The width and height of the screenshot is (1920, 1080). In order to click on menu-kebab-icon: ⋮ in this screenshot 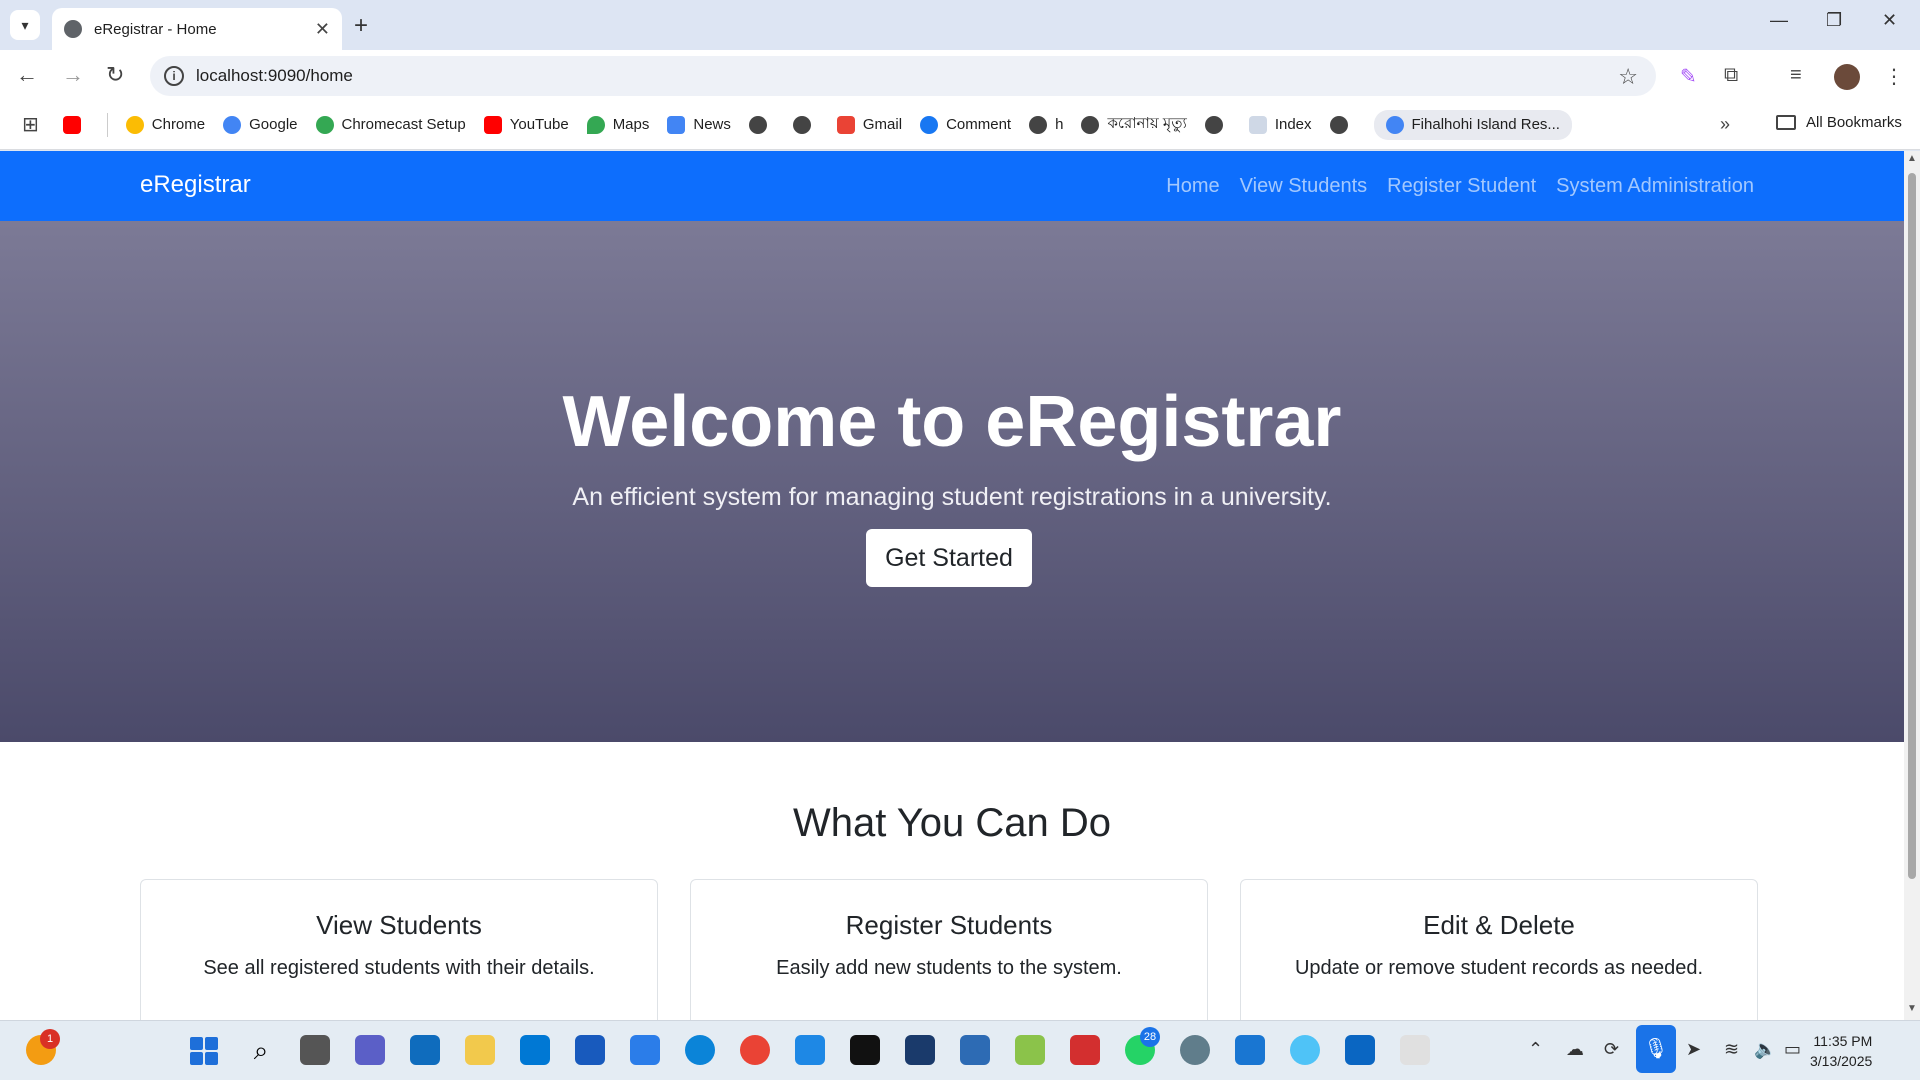, I will do `click(1894, 76)`.